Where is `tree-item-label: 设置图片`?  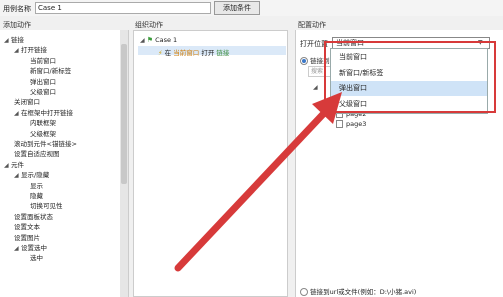 tree-item-label: 设置图片 is located at coordinates (27, 237).